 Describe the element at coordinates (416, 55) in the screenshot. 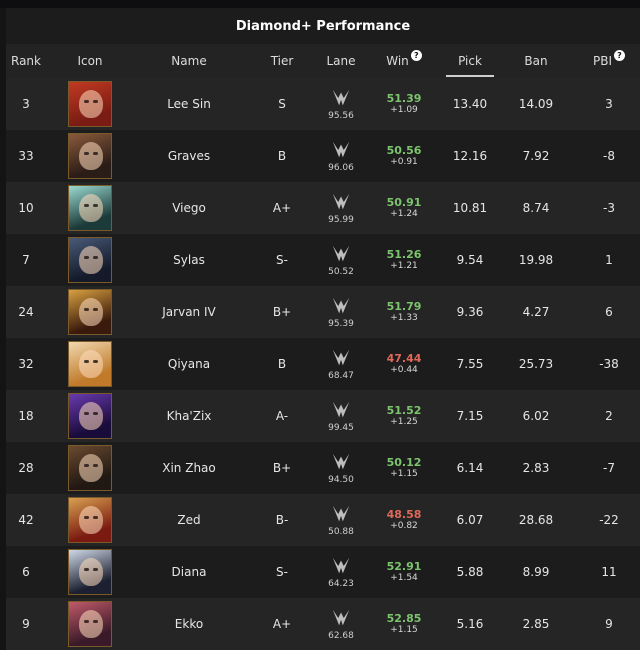

I see `win-help-icon: ?` at that location.